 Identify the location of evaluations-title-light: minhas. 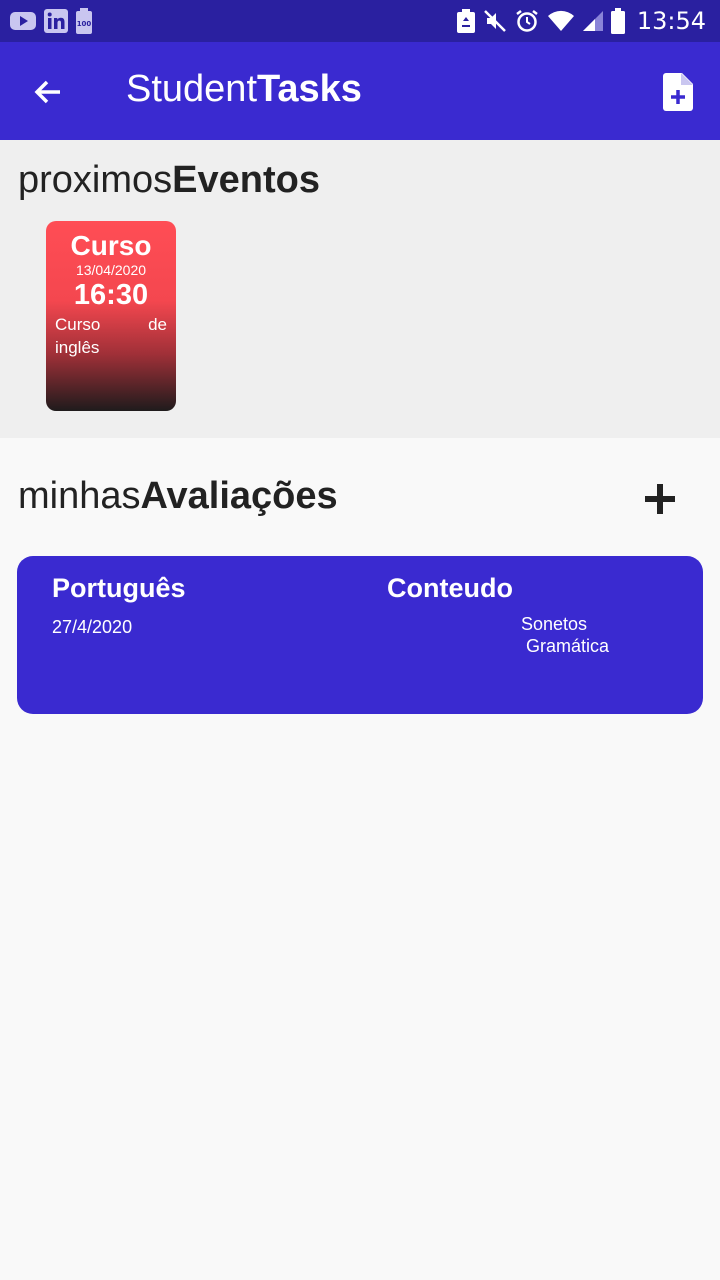
(79, 496).